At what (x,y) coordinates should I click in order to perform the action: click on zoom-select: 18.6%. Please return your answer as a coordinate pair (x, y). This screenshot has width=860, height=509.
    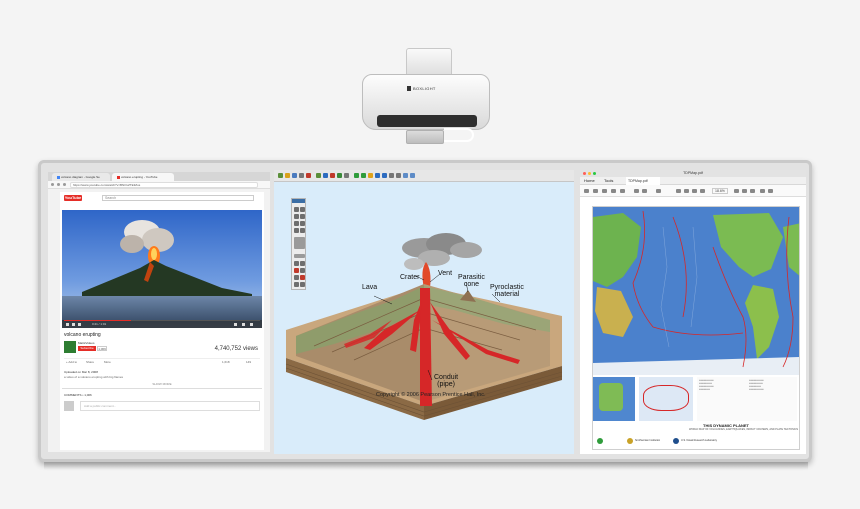
    Looking at the image, I should click on (720, 191).